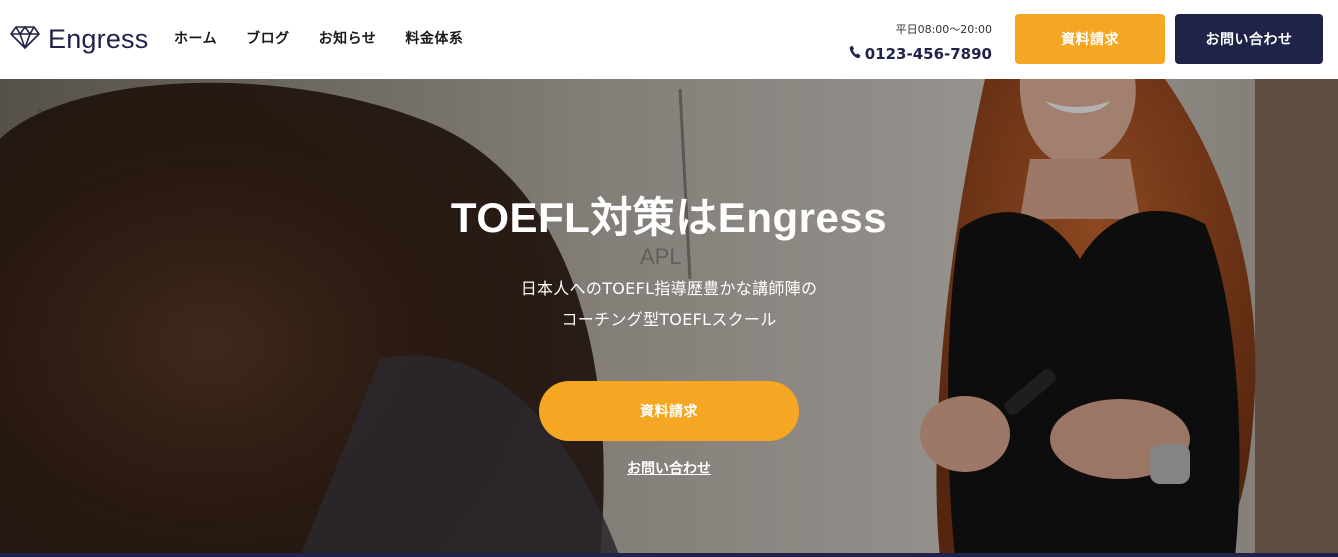 The image size is (1338, 557). Describe the element at coordinates (669, 288) in the screenshot. I see `hero-subtitle-line1: 日本人へのTOEFL指導歴豊かな講師陣の` at that location.